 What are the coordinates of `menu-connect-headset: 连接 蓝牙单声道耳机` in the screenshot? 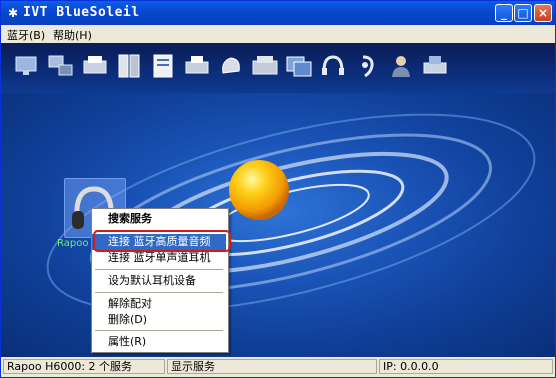 It's located at (159, 258).